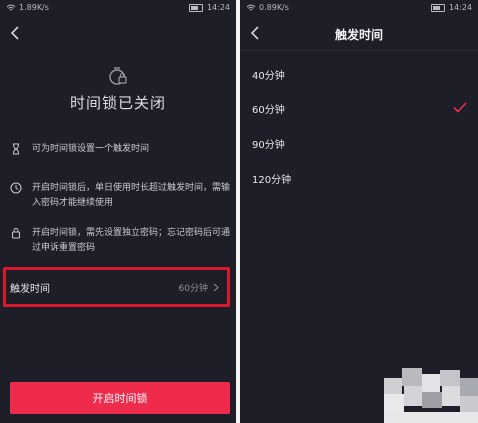 Image resolution: width=478 pixels, height=423 pixels. I want to click on back-icon, so click(16, 33).